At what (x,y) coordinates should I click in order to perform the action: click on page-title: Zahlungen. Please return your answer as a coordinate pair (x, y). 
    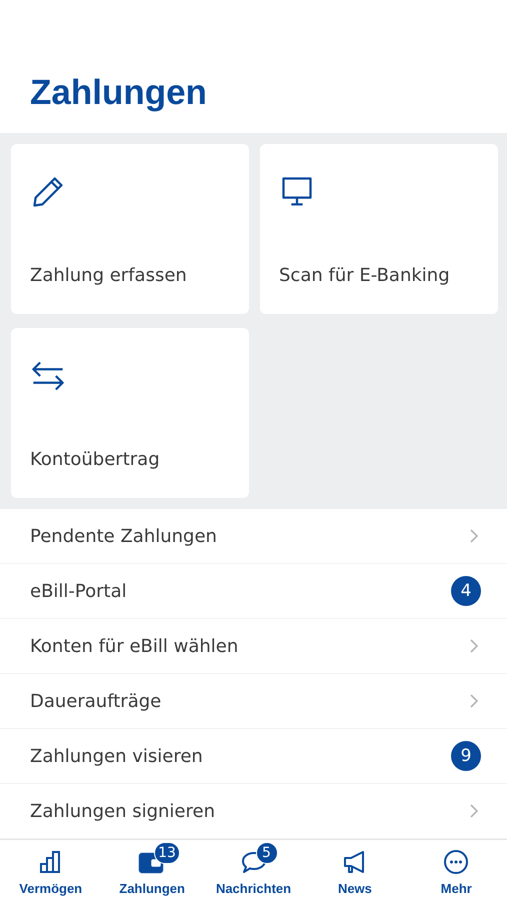
    Looking at the image, I should click on (118, 93).